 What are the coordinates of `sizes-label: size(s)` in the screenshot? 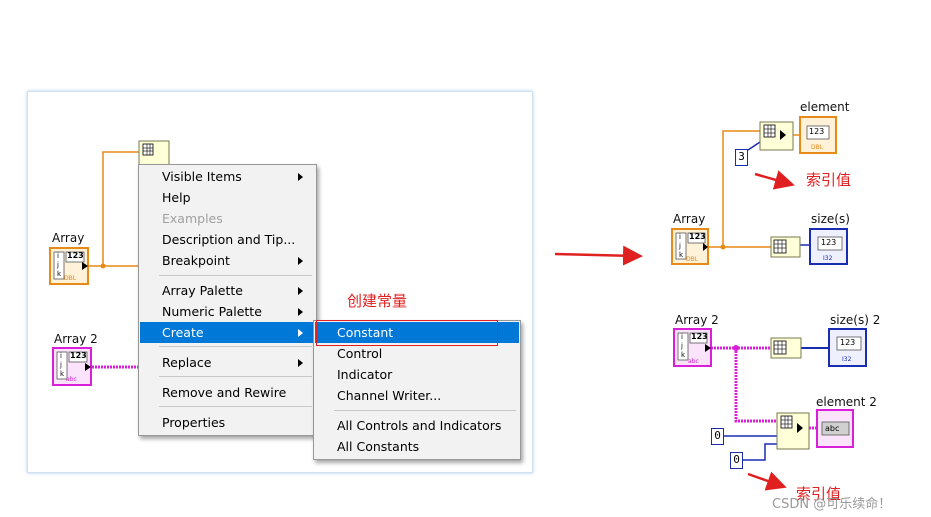 It's located at (830, 219).